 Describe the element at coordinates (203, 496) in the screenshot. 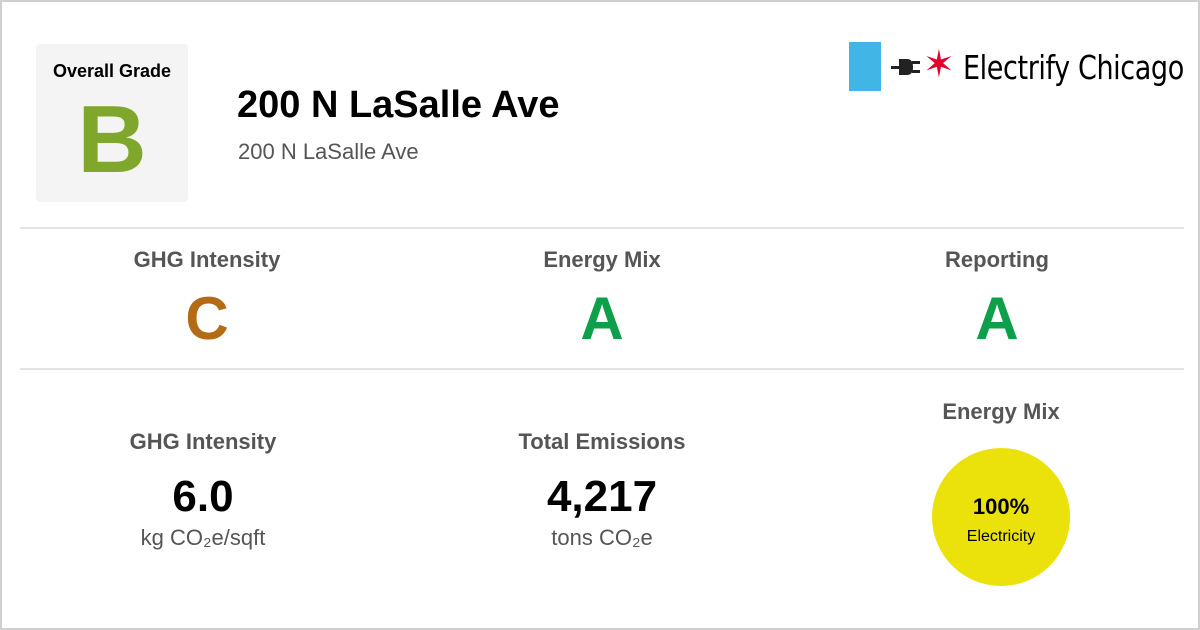

I see `metric-value: 6.0` at that location.